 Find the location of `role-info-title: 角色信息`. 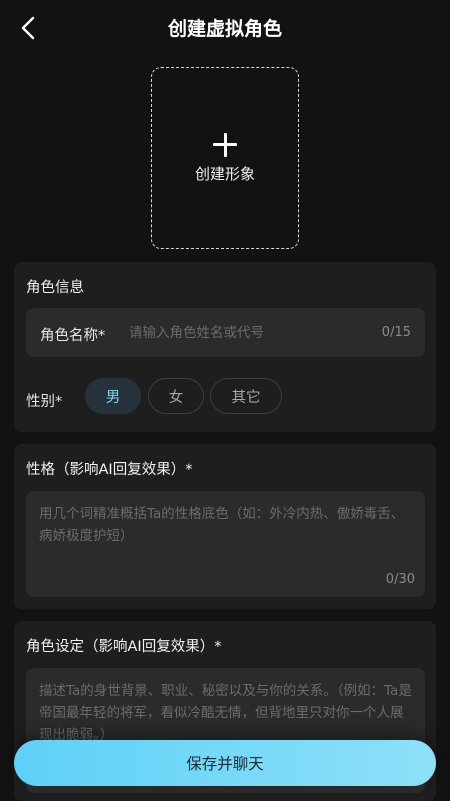

role-info-title: 角色信息 is located at coordinates (55, 288).